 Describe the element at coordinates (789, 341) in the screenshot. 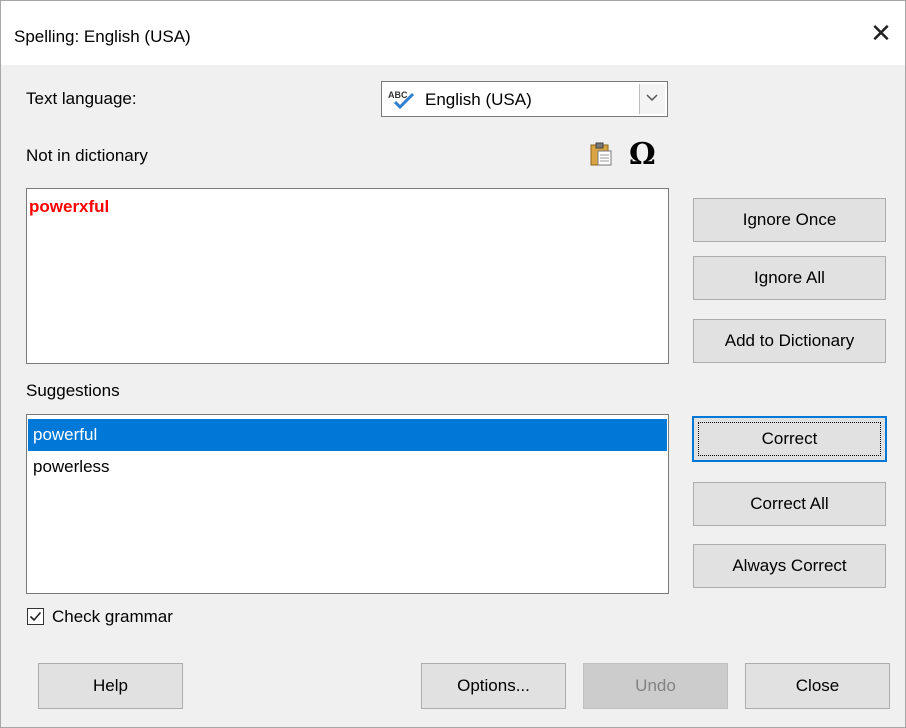

I see `add-to-dictionary-button: Add to Dictionary` at that location.